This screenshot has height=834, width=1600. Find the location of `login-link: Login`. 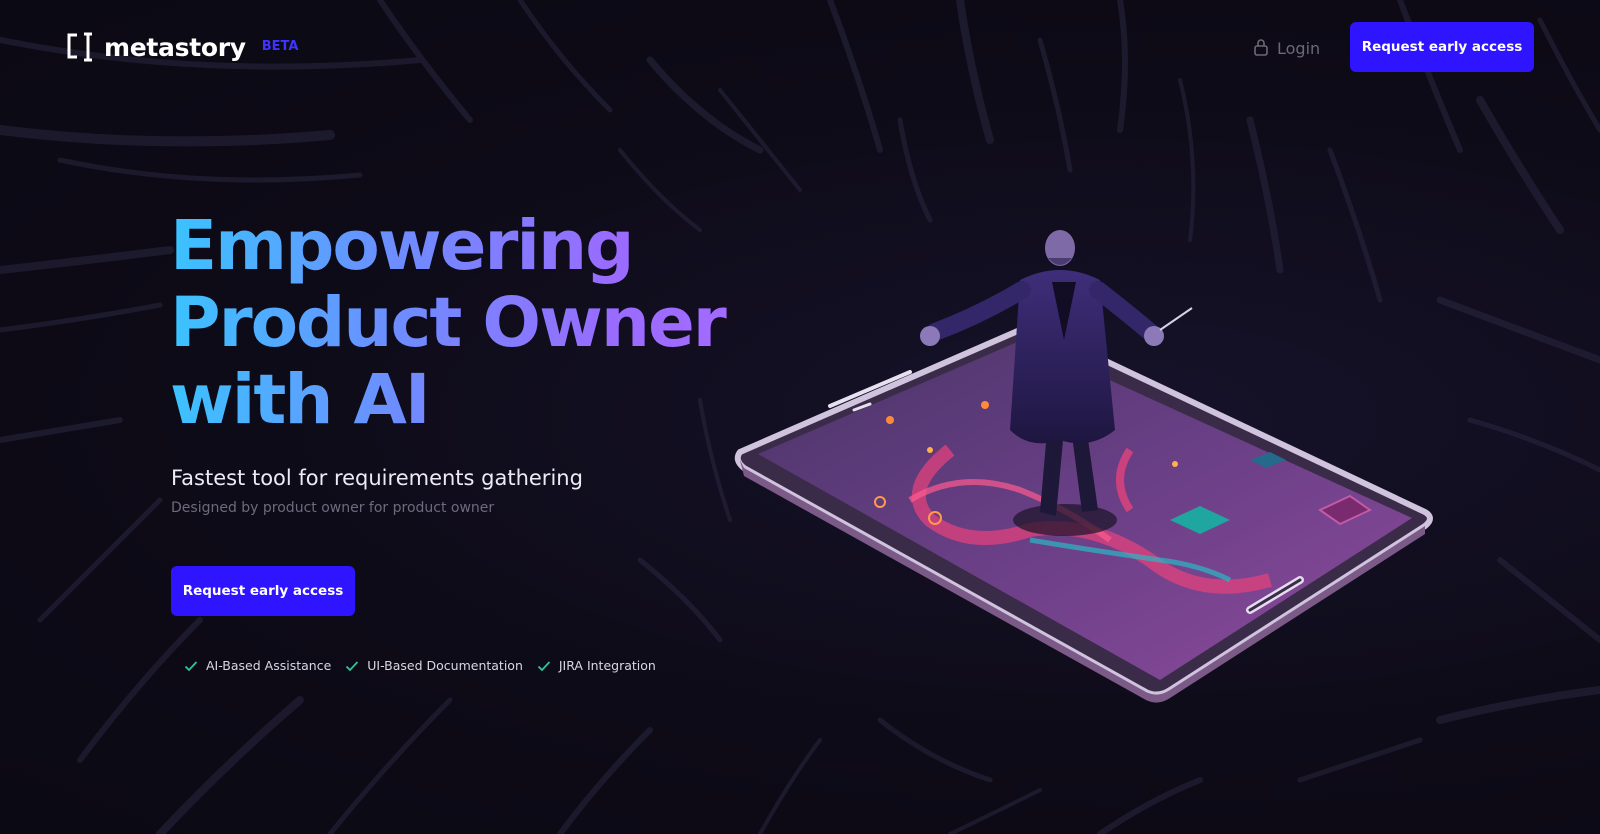

login-link: Login is located at coordinates (1286, 48).